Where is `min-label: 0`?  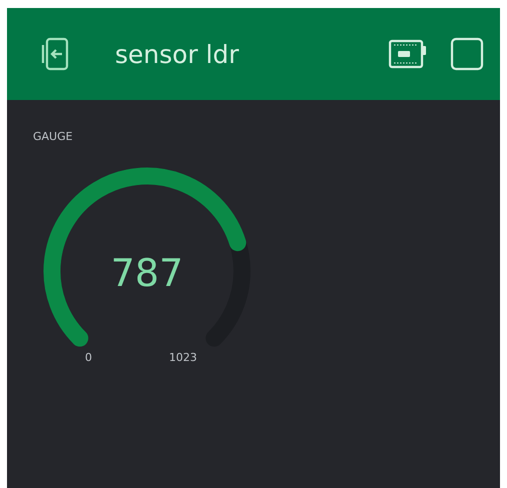 min-label: 0 is located at coordinates (88, 357).